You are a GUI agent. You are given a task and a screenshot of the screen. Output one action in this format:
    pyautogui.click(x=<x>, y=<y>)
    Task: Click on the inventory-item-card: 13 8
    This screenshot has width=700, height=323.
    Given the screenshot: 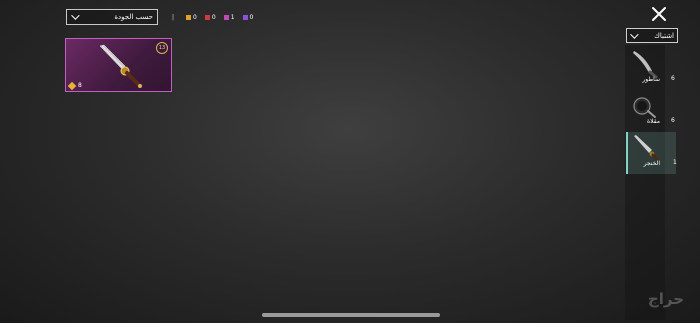 What is the action you would take?
    pyautogui.click(x=118, y=65)
    